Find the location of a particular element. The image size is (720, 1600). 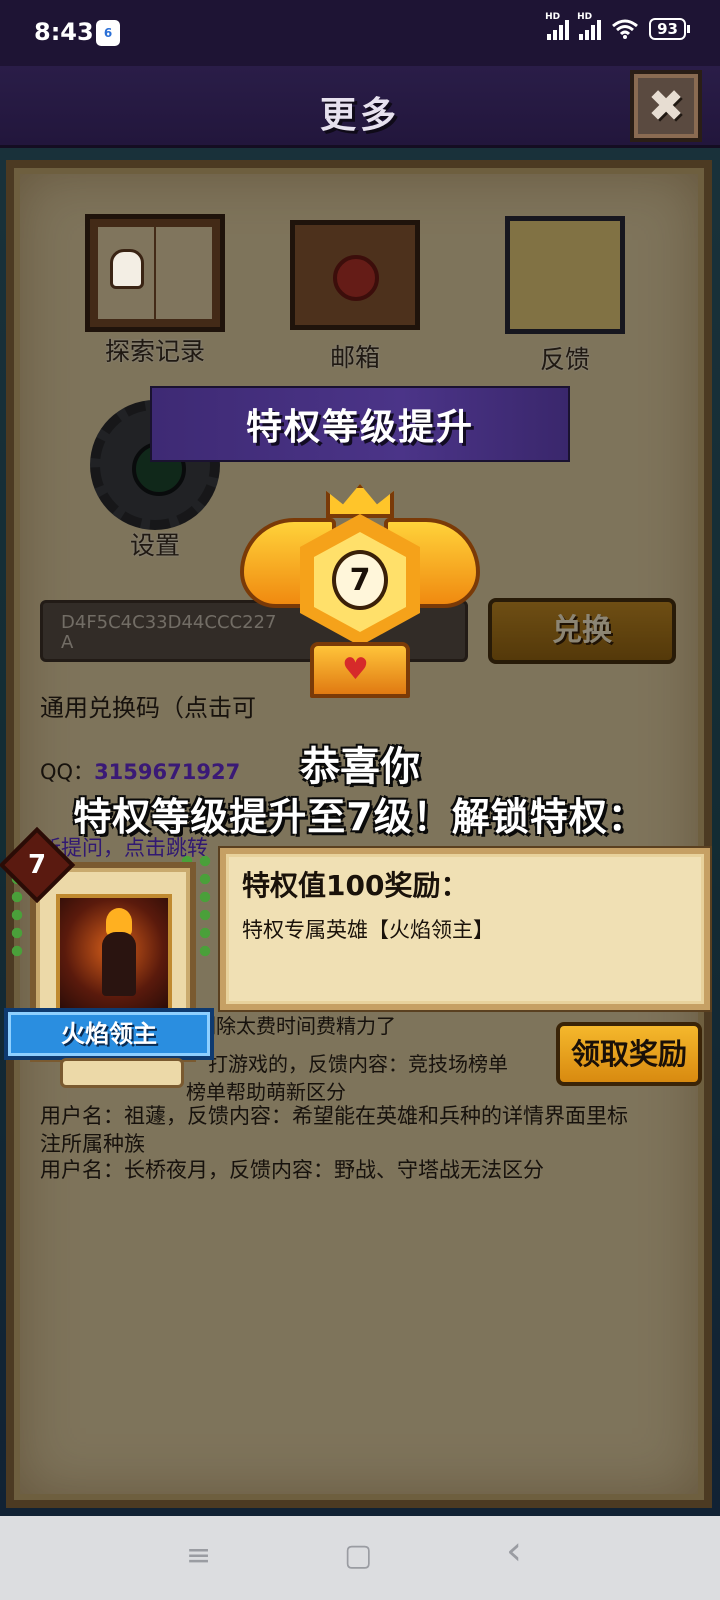

status-icons: HD HD 93 is located at coordinates (617, 26).